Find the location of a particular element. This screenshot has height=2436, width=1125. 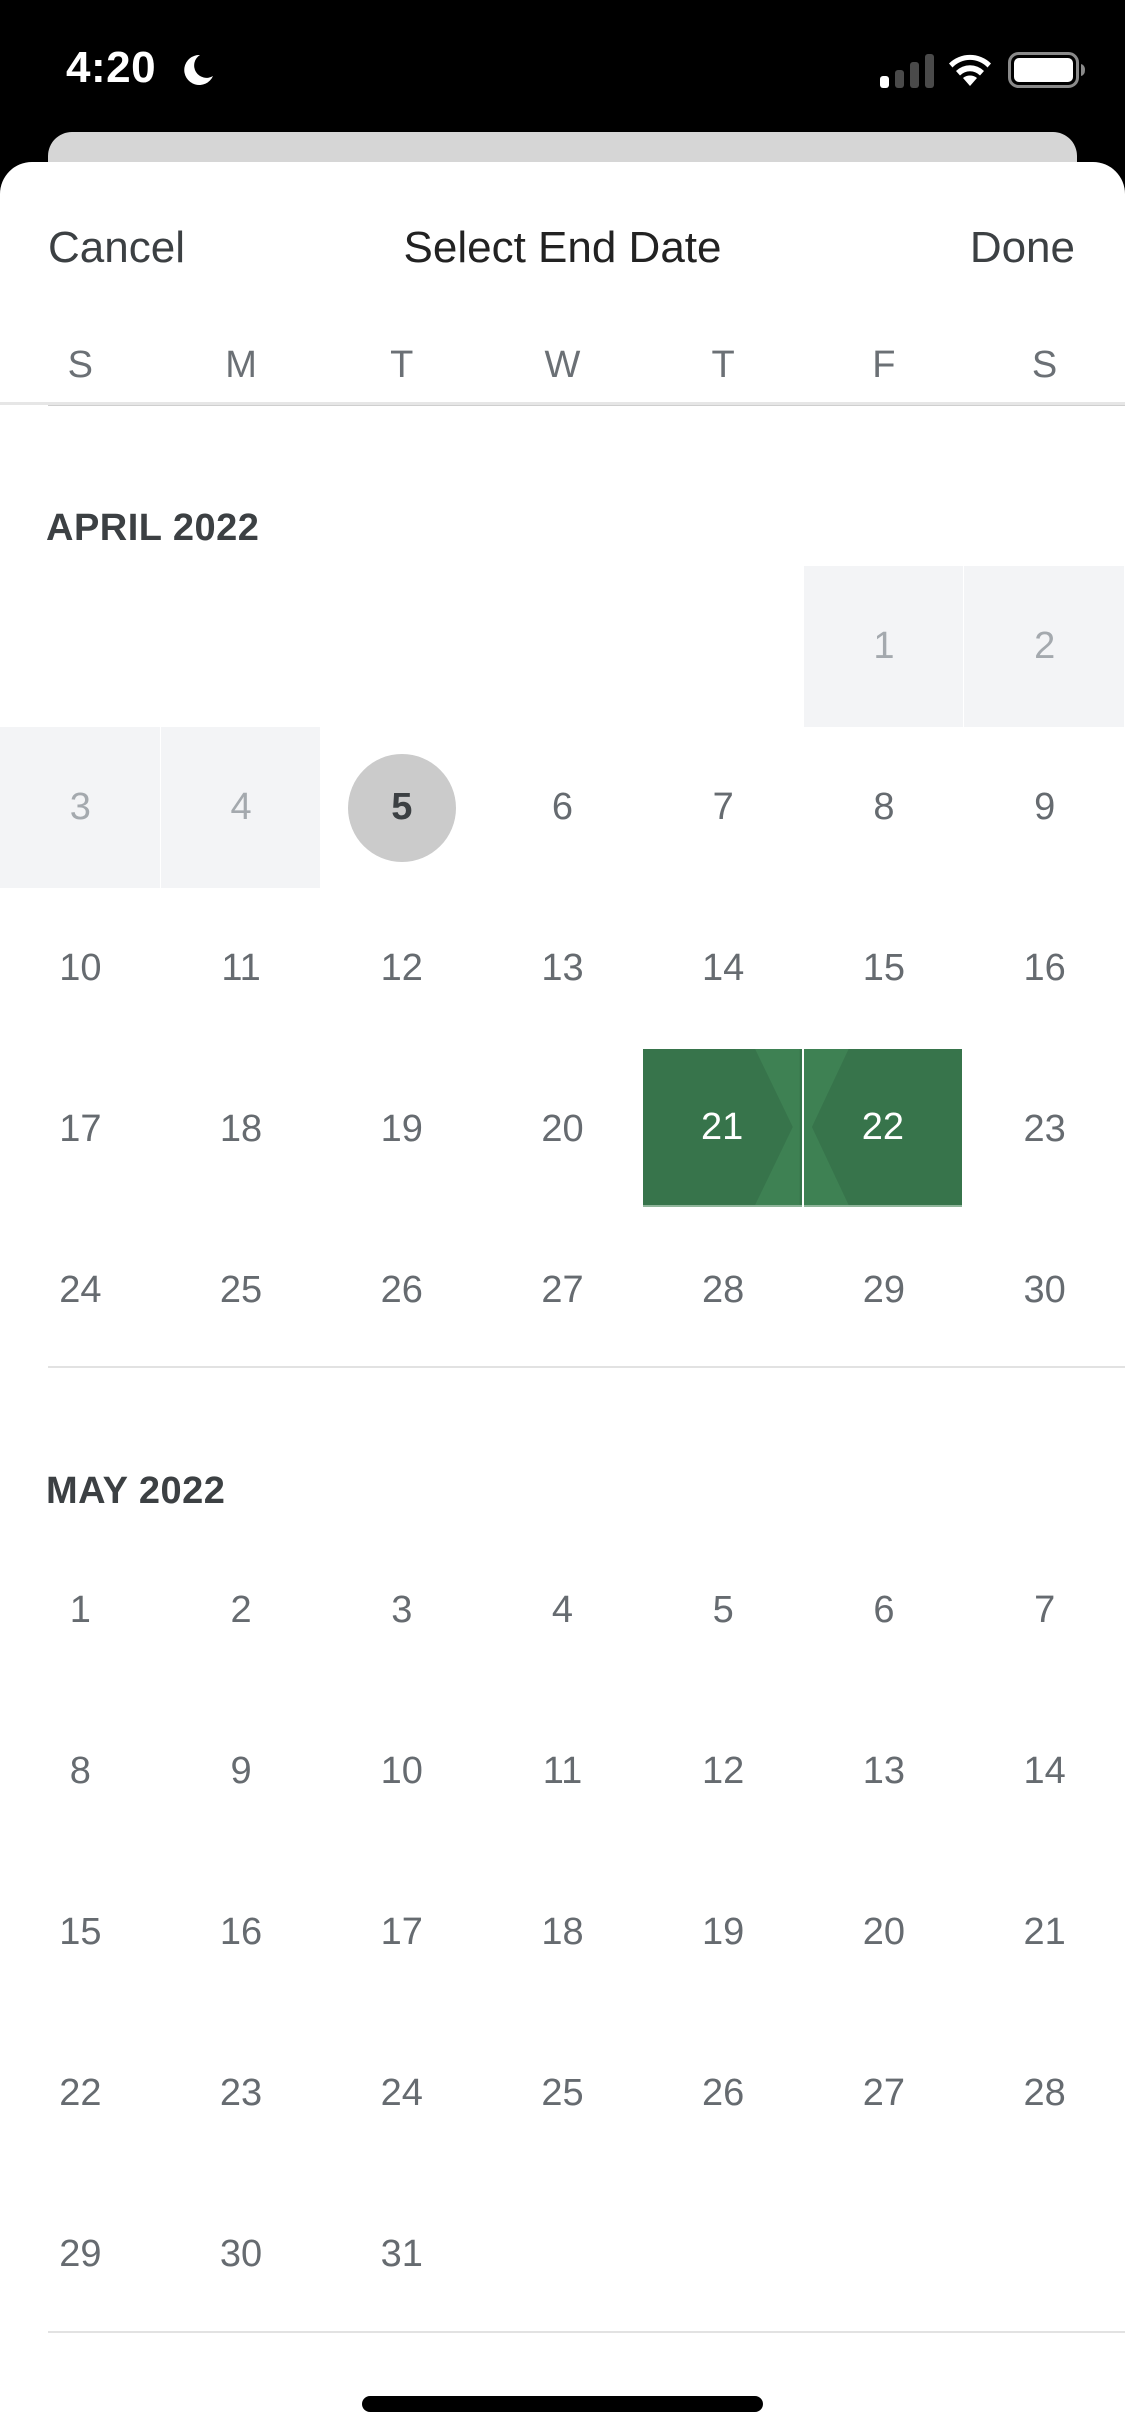

weekday-label: M is located at coordinates (241, 365).